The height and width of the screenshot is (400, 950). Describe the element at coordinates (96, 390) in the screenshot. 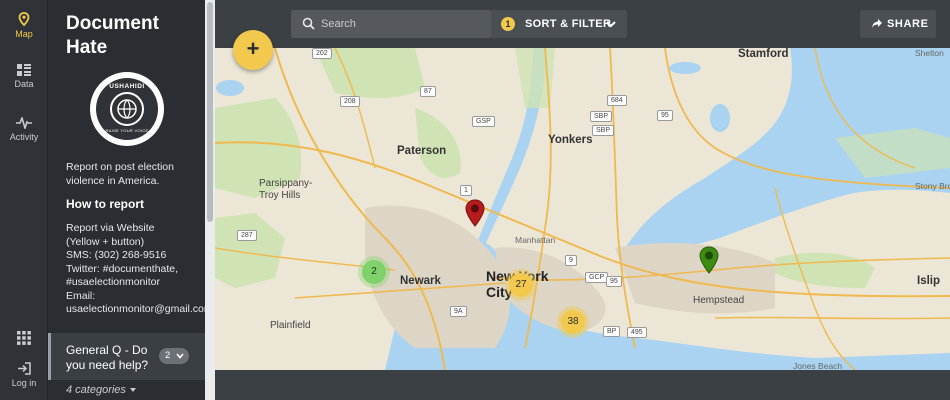

I see `categories-label: 4 categories` at that location.